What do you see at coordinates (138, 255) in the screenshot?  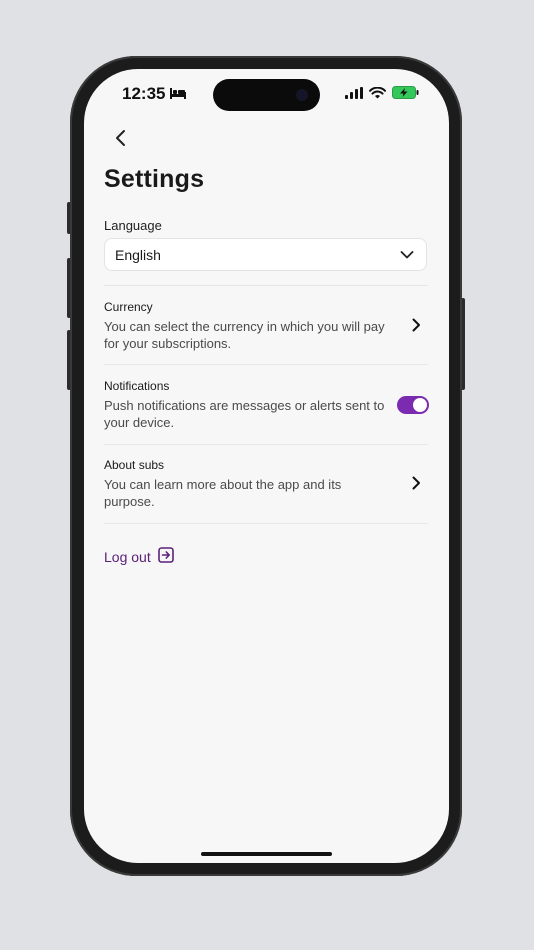 I see `language-selected-value: English` at bounding box center [138, 255].